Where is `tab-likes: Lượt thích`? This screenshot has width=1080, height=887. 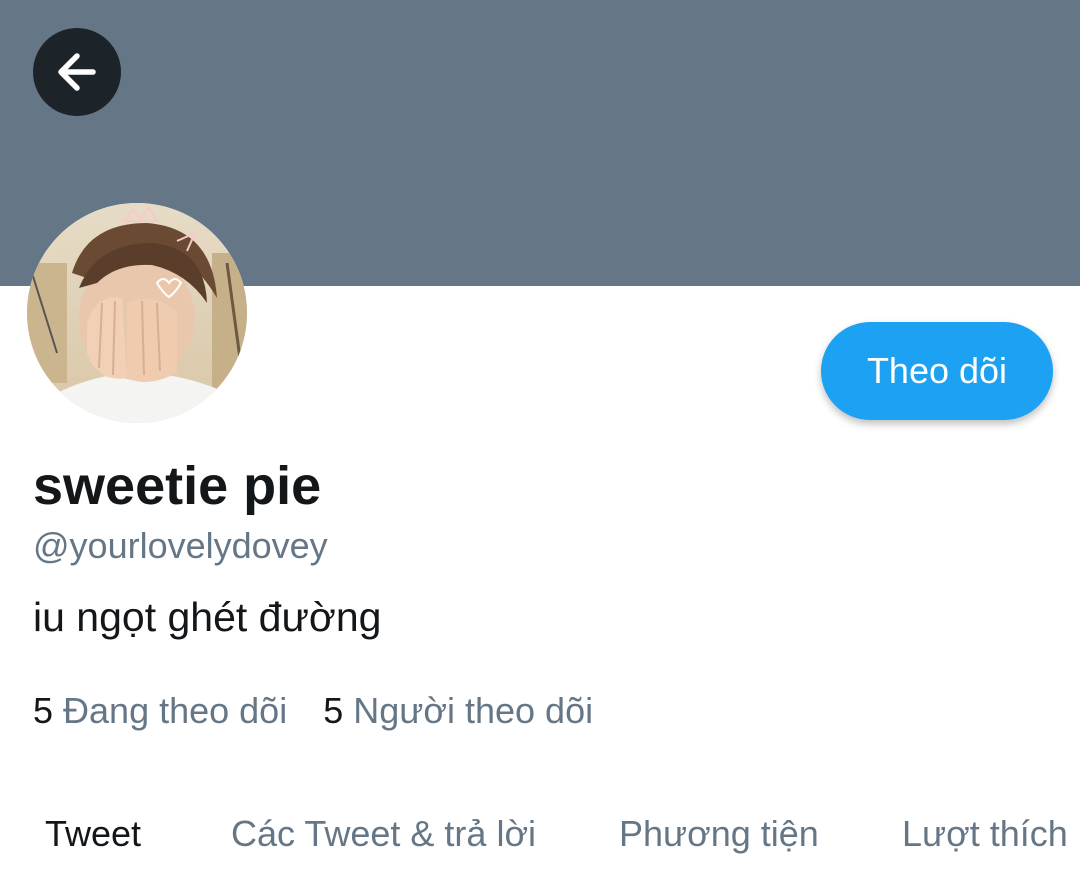 tab-likes: Lượt thích is located at coordinates (985, 834).